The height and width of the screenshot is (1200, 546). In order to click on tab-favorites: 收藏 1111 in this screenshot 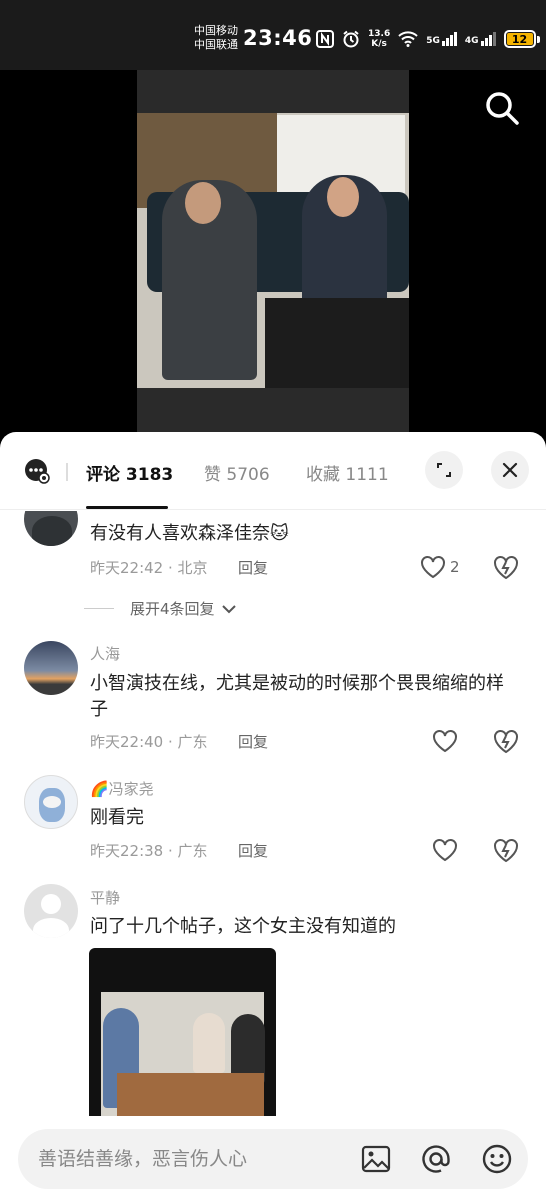, I will do `click(347, 472)`.